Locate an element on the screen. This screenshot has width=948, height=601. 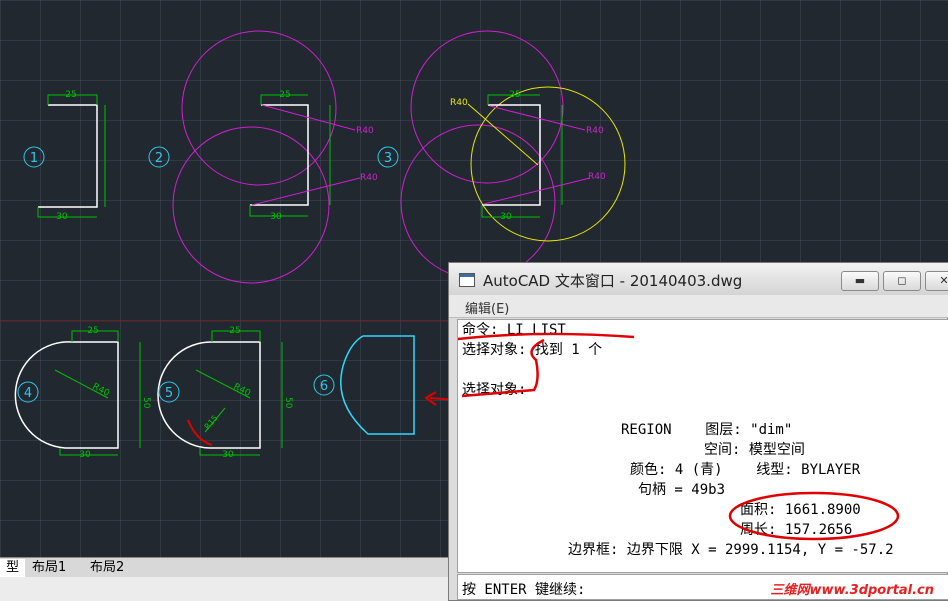
dim-30-2: 30 is located at coordinates (276, 217).